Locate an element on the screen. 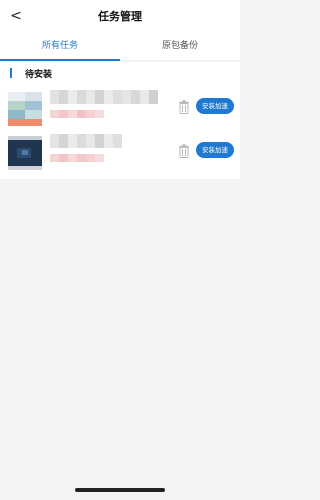  section-accent-bar is located at coordinates (11, 73).